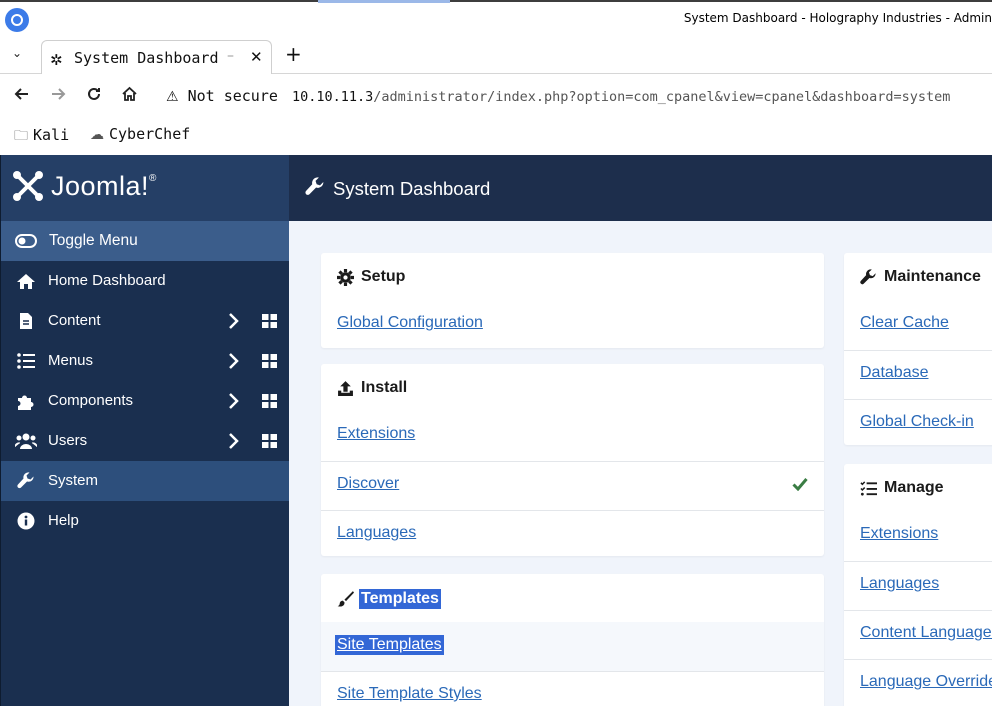 The width and height of the screenshot is (992, 706). I want to click on sidebar-item-system: System, so click(145, 481).